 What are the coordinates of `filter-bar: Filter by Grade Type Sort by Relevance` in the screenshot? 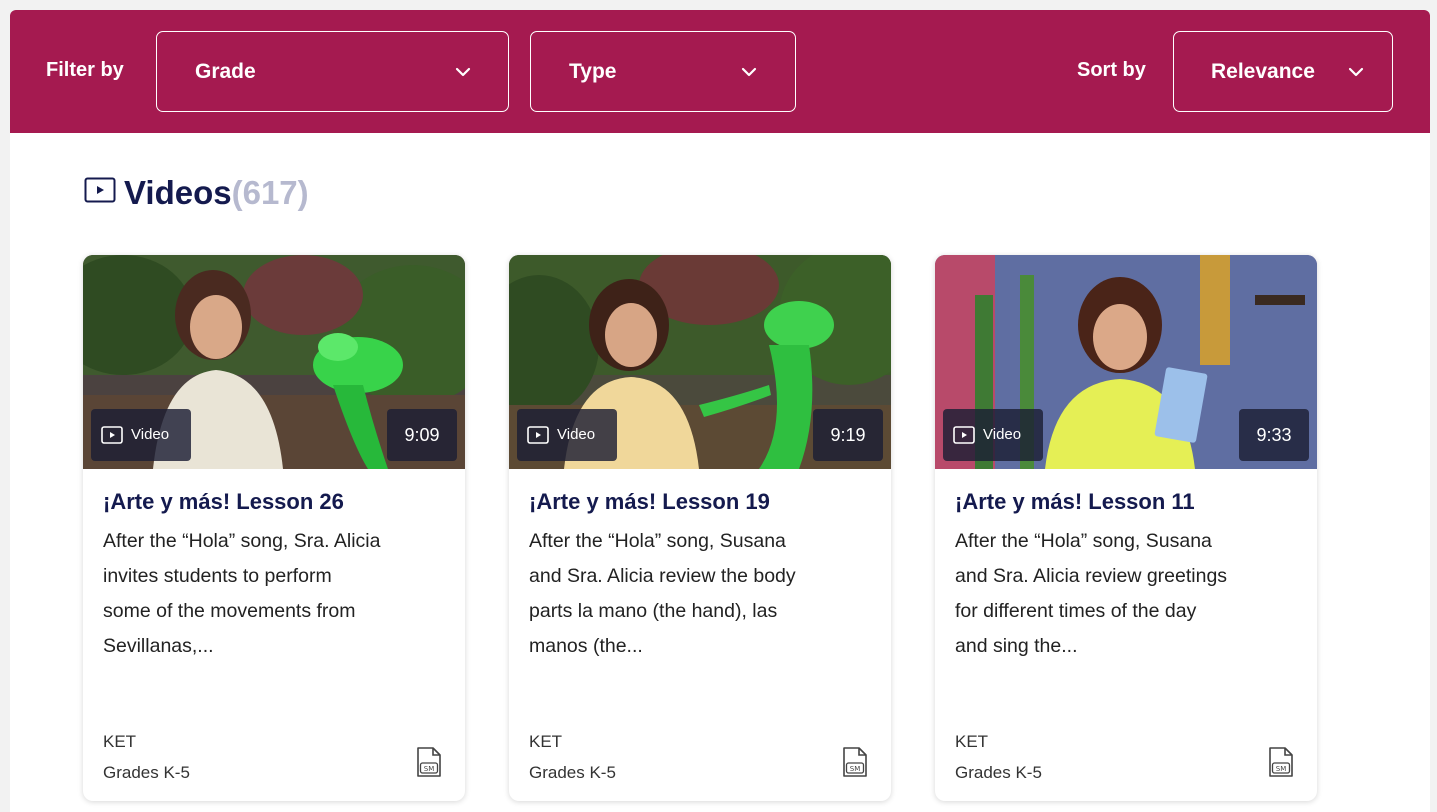 It's located at (720, 71).